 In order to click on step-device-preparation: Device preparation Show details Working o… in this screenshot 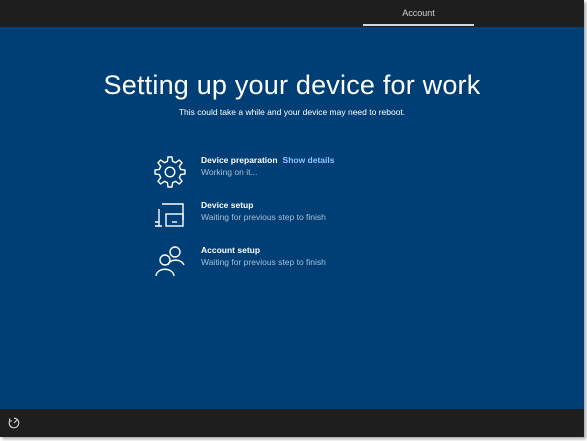, I will do `click(283, 171)`.